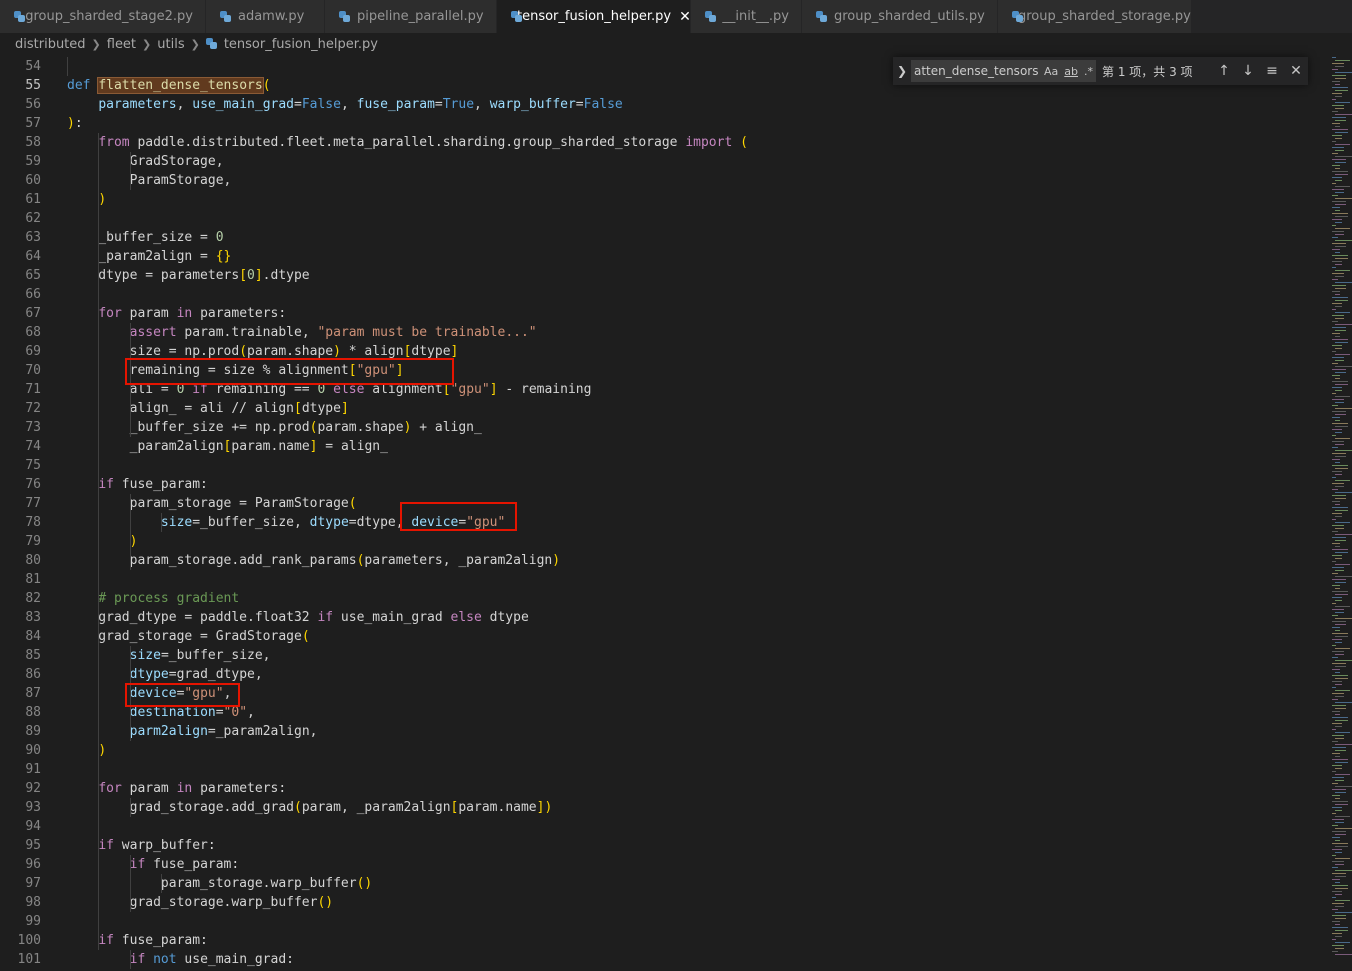 This screenshot has height=971, width=1352. I want to click on line-number: 73, so click(33, 427).